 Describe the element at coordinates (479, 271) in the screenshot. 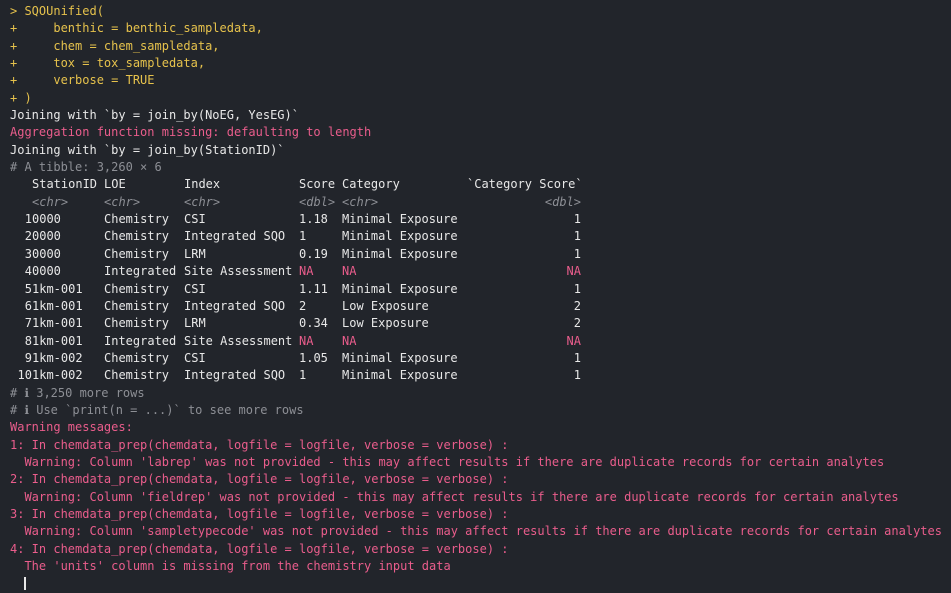

I see `table-row: 40000 Integrated Site Assessment NA NA NA` at that location.